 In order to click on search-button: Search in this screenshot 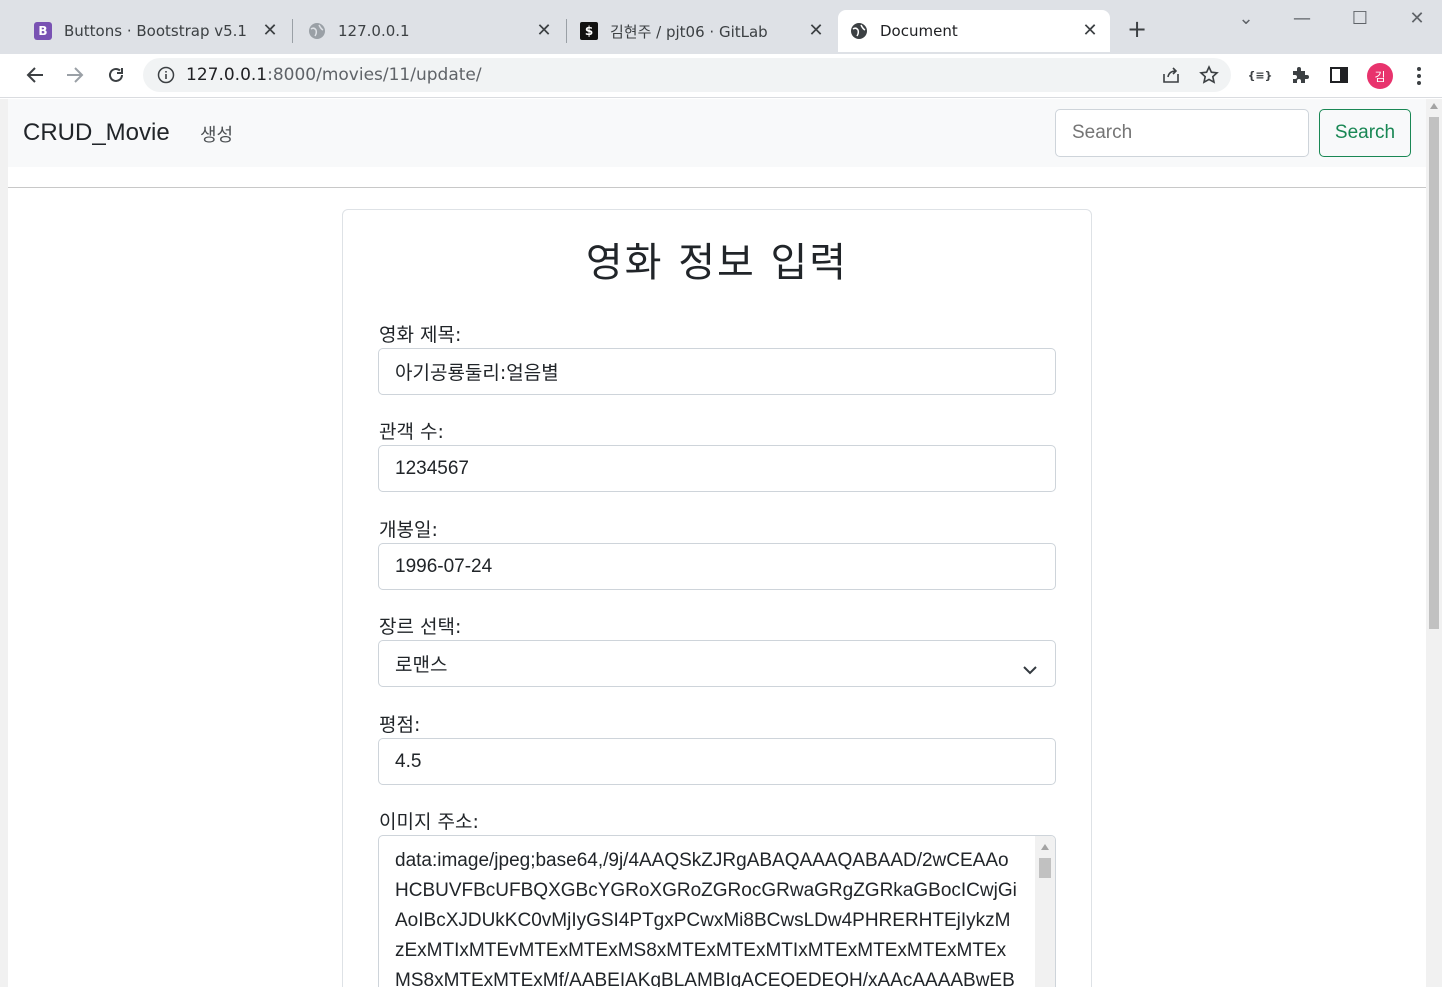, I will do `click(1365, 133)`.